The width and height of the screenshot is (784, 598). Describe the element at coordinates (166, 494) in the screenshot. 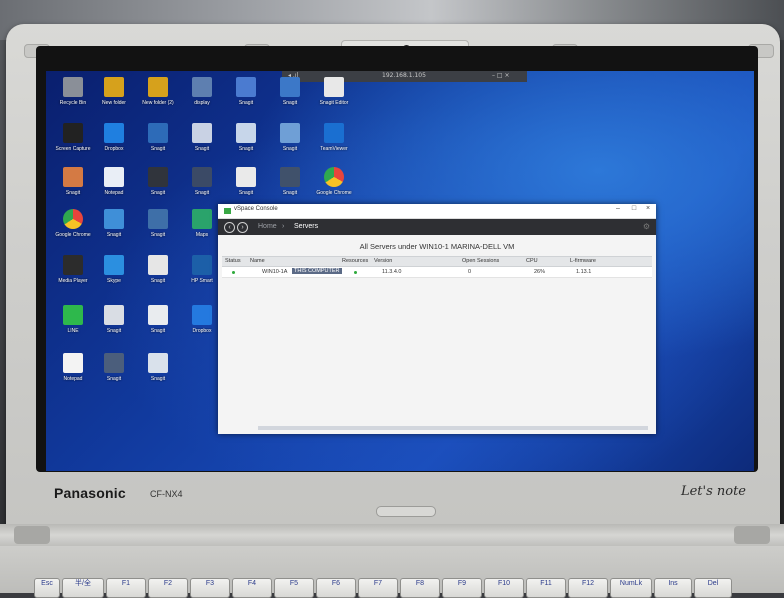

I see `model-label: CF-NX4` at that location.